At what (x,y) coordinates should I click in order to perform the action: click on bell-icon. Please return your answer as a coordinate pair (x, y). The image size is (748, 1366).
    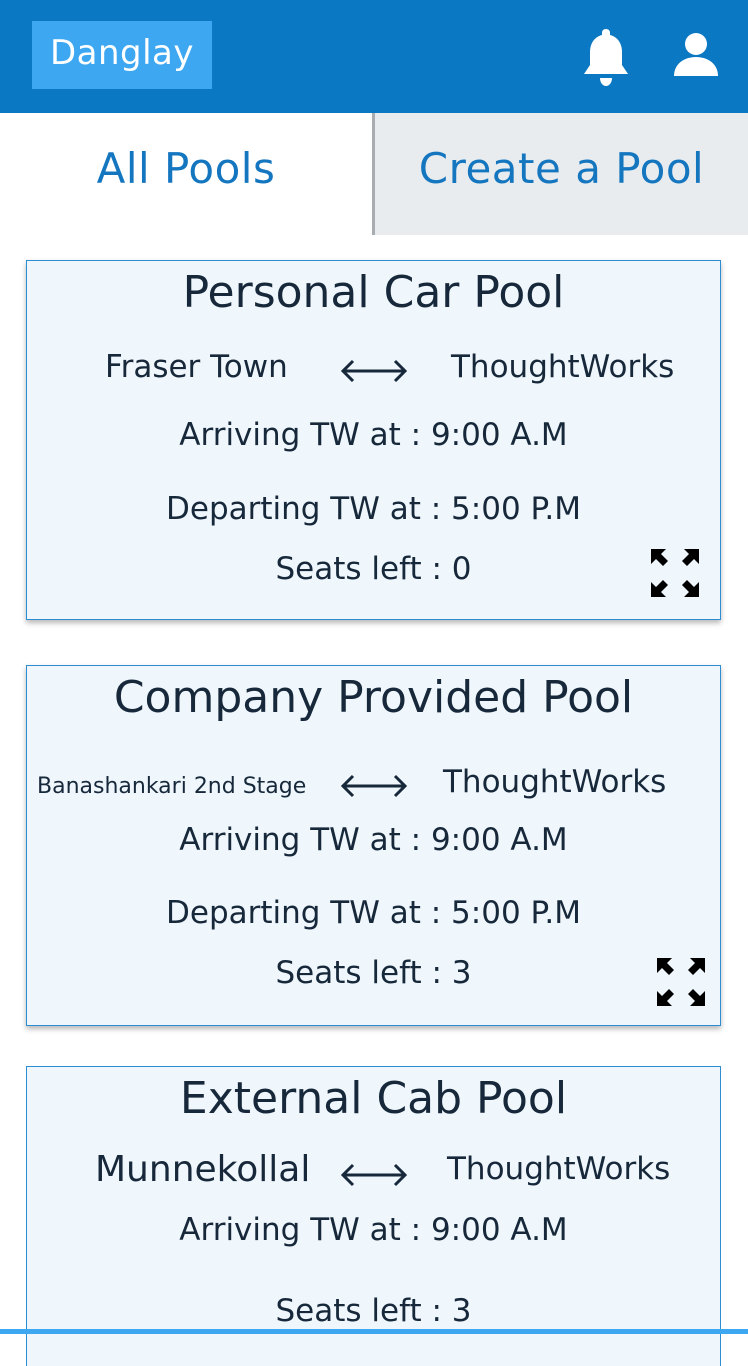
    Looking at the image, I should click on (606, 58).